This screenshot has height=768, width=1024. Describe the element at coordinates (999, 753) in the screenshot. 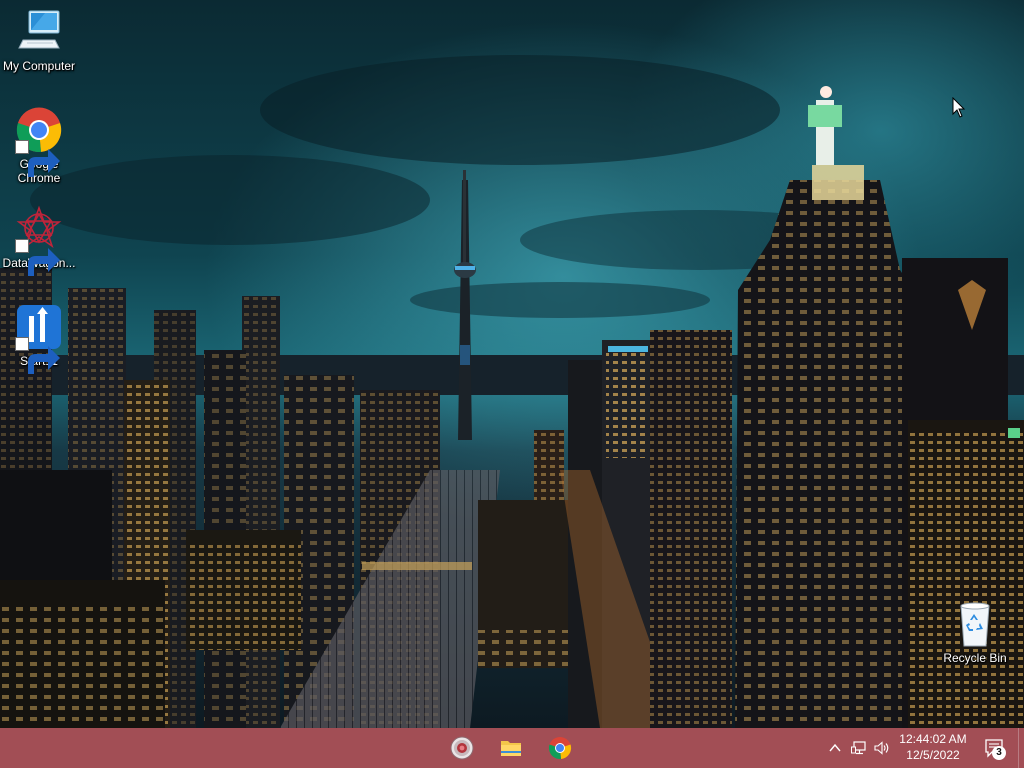

I see `notification-count-badge: 3` at that location.